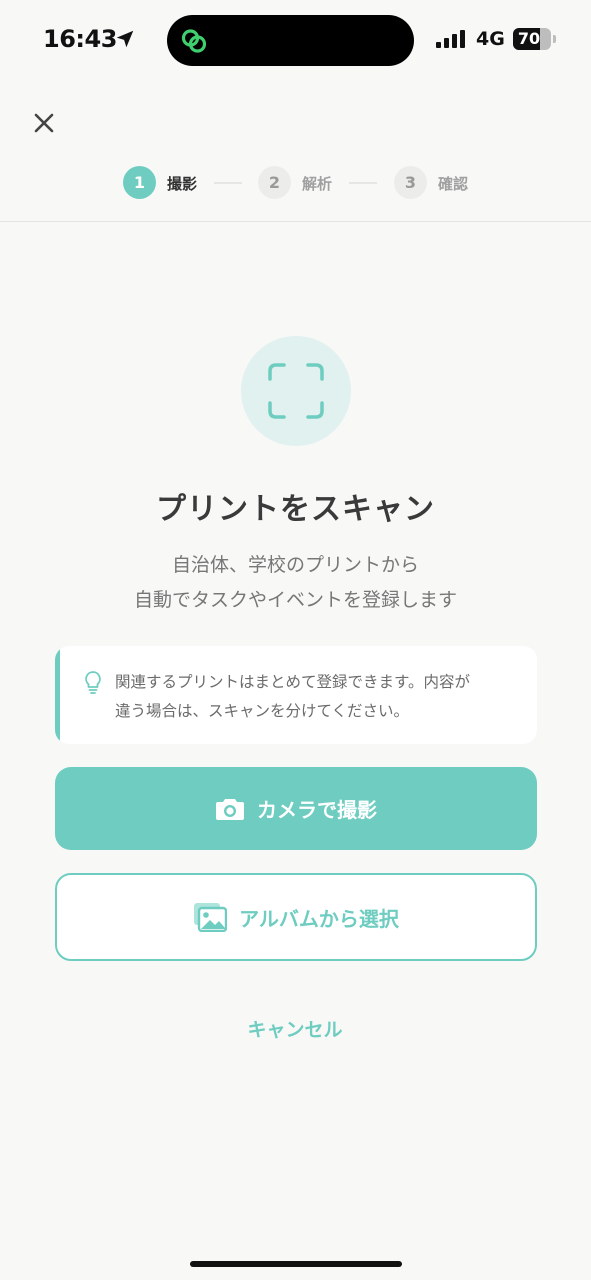 The width and height of the screenshot is (591, 1280). I want to click on tip-text-line-2: 違う場合は、スキャンを分けてください。, so click(262, 711).